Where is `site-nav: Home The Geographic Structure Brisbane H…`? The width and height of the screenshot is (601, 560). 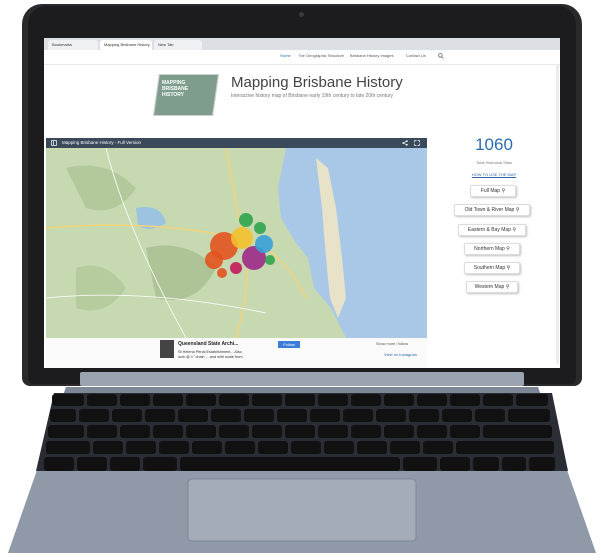 site-nav: Home The Geographic Structure Brisbane H… is located at coordinates (302, 57).